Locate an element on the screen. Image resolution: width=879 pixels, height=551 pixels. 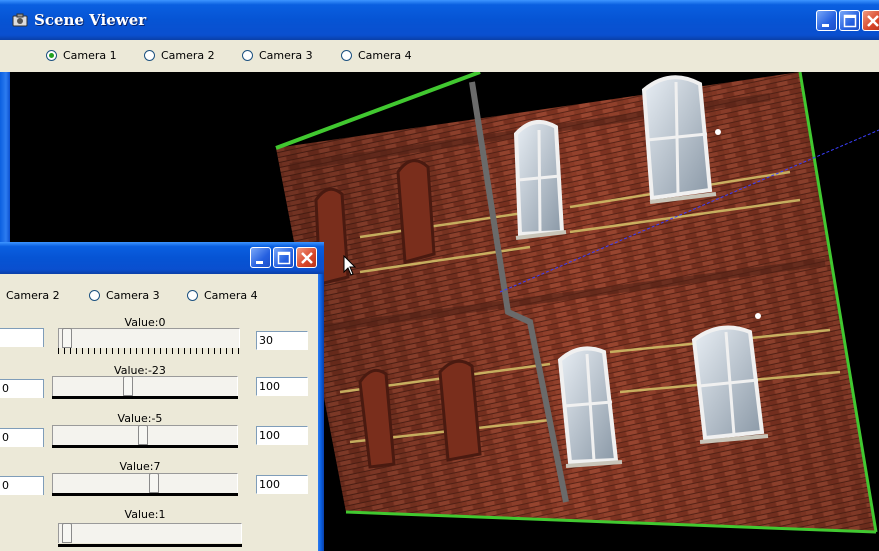
main-title-bar: Scene Viewer is located at coordinates (439, 20).